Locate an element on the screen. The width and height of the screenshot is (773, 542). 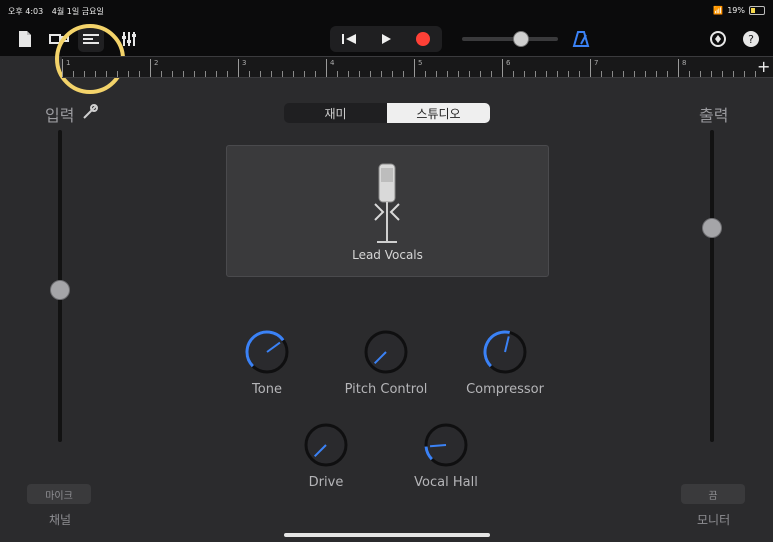
output-label: 출력 is located at coordinates (714, 115).